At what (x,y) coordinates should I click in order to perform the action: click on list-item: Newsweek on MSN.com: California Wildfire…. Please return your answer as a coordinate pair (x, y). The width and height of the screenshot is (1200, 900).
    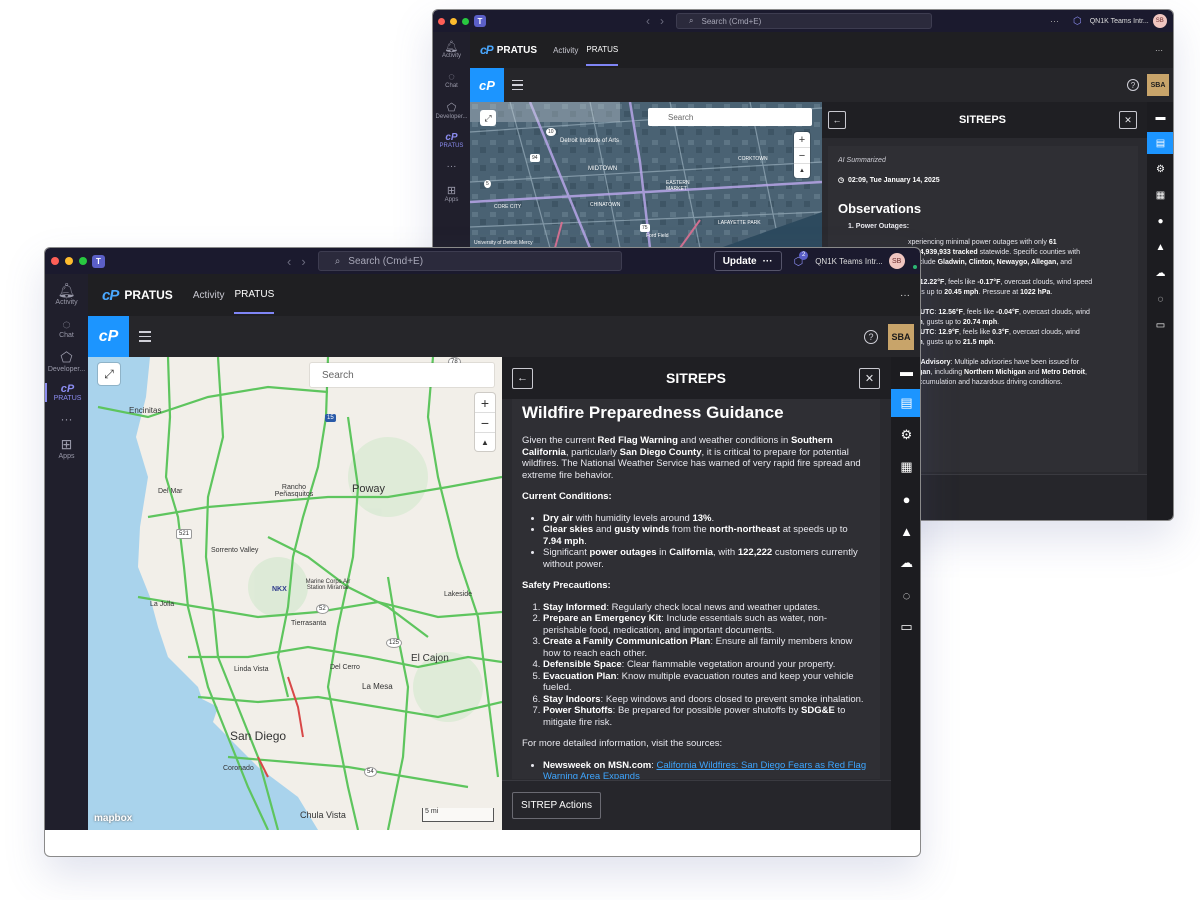
    Looking at the image, I should click on (705, 770).